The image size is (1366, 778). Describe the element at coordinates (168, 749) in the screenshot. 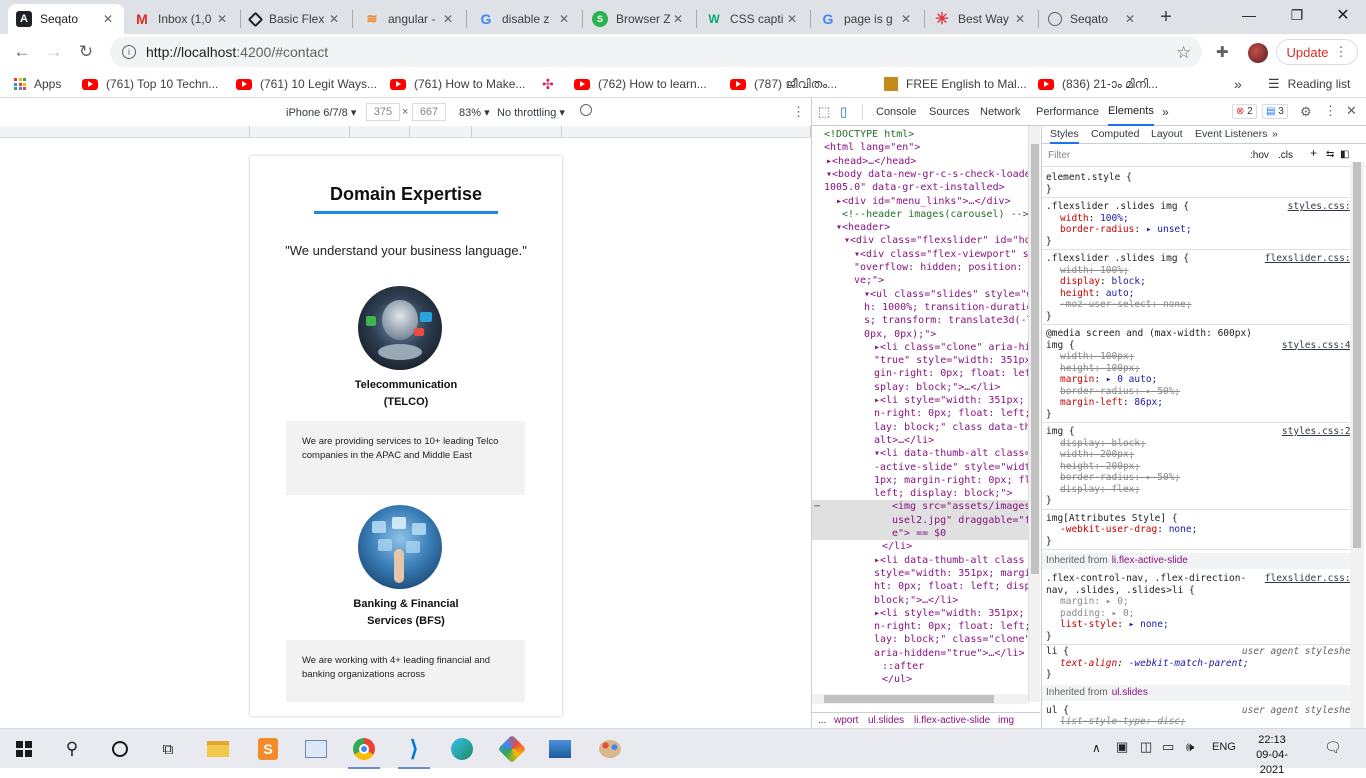

I see `task-view-icon: ⧉` at that location.